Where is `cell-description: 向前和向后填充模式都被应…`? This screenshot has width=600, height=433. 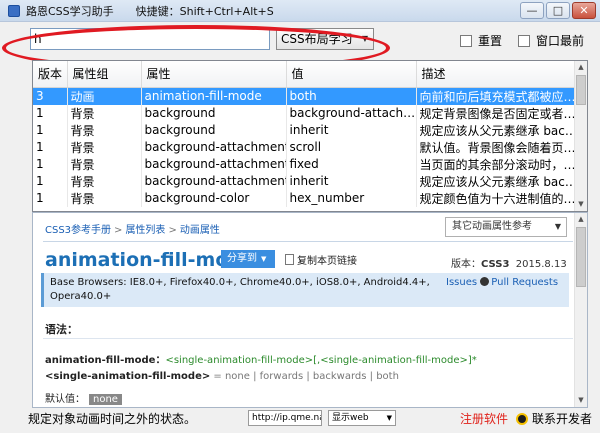 cell-description: 向前和向后填充模式都被应… is located at coordinates (496, 96).